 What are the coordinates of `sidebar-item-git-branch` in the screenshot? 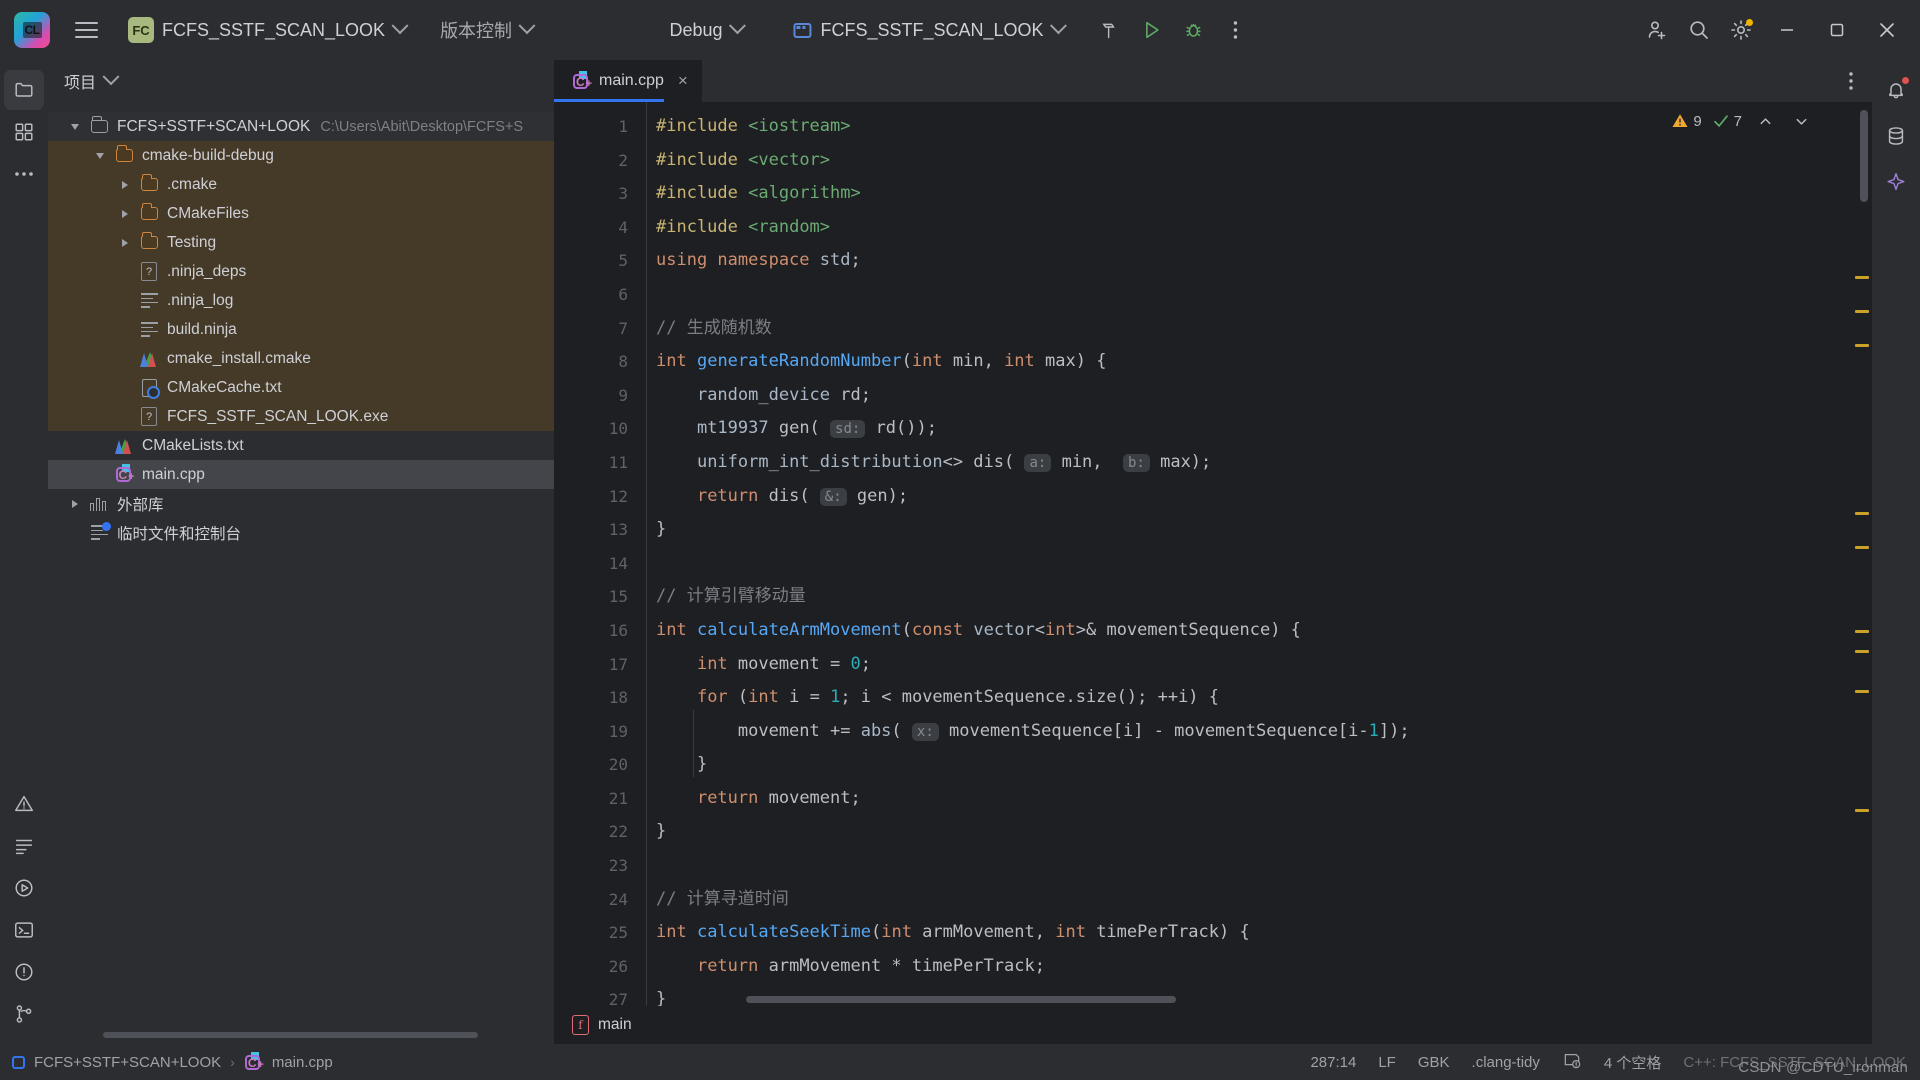 It's located at (24, 1014).